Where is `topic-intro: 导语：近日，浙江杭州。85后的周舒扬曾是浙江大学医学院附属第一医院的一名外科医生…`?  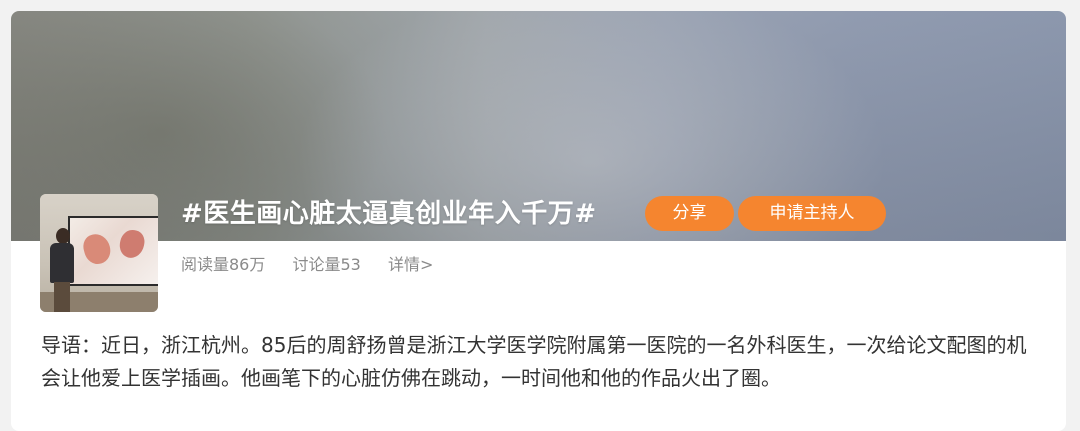
topic-intro: 导语：近日，浙江杭州。85后的周舒扬曾是浙江大学医学院附属第一医院的一名外科医生… is located at coordinates (534, 361).